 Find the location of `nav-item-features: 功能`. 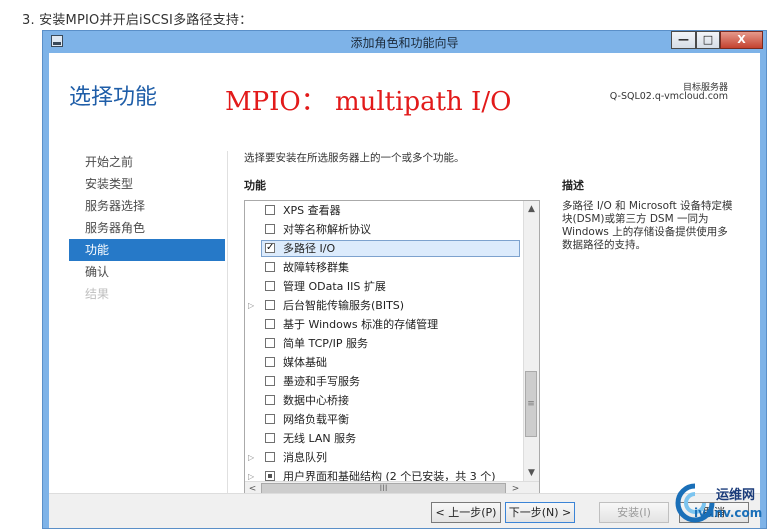

nav-item-features: 功能 is located at coordinates (147, 250).